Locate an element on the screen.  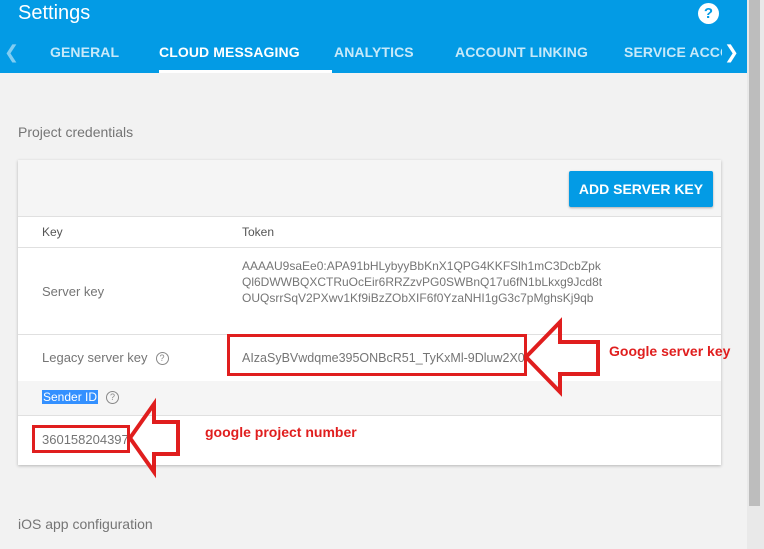
sender-id-header-row: Sender ID? is located at coordinates (369, 398).